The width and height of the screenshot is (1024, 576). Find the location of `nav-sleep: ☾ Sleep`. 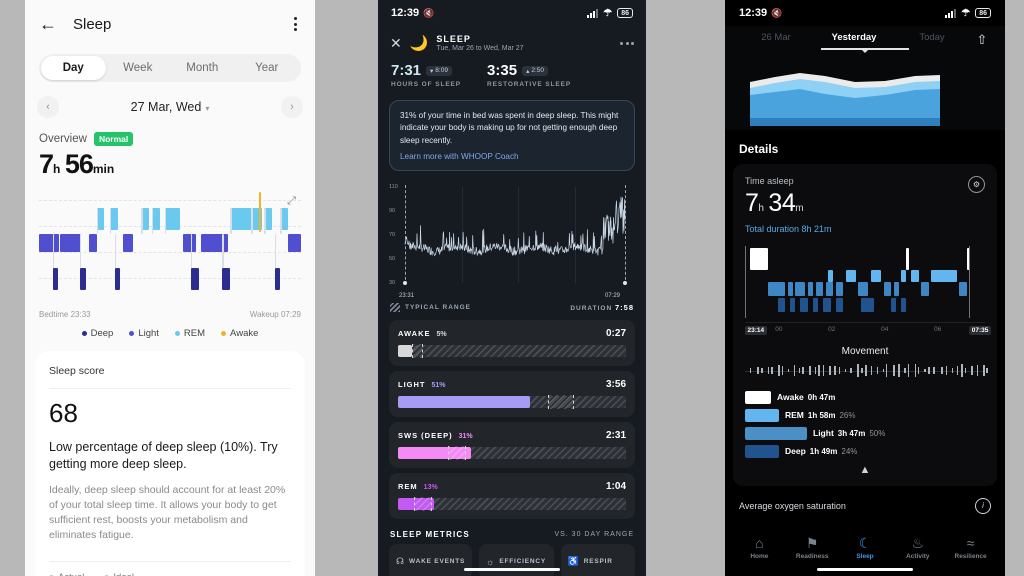

nav-sleep: ☾ Sleep is located at coordinates (865, 547).